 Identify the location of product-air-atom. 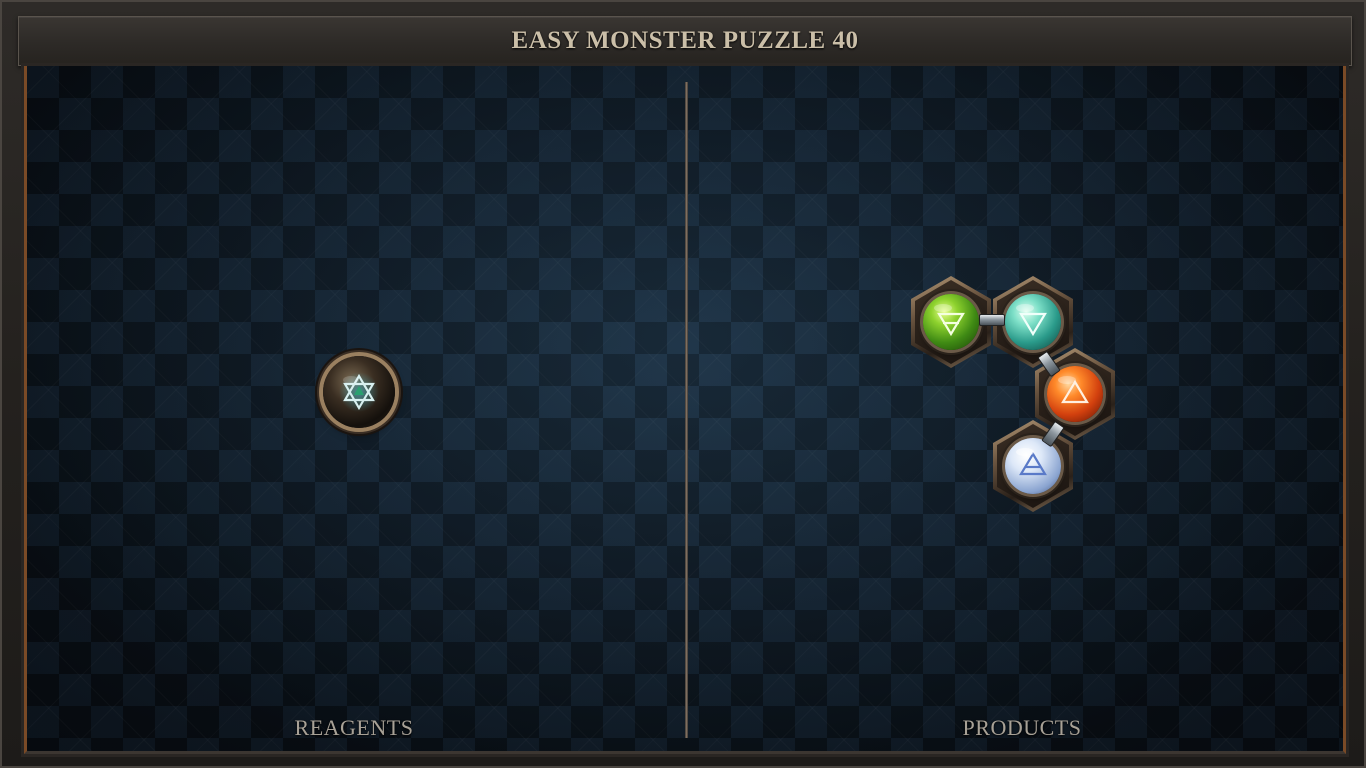
(1033, 466).